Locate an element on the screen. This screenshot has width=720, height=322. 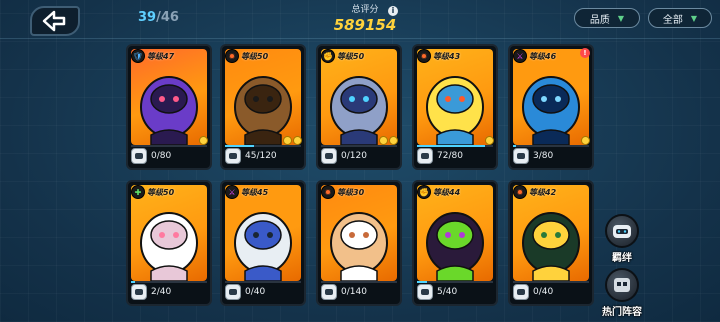
hero-art: ✊ 等级44 is located at coordinates (455, 233).